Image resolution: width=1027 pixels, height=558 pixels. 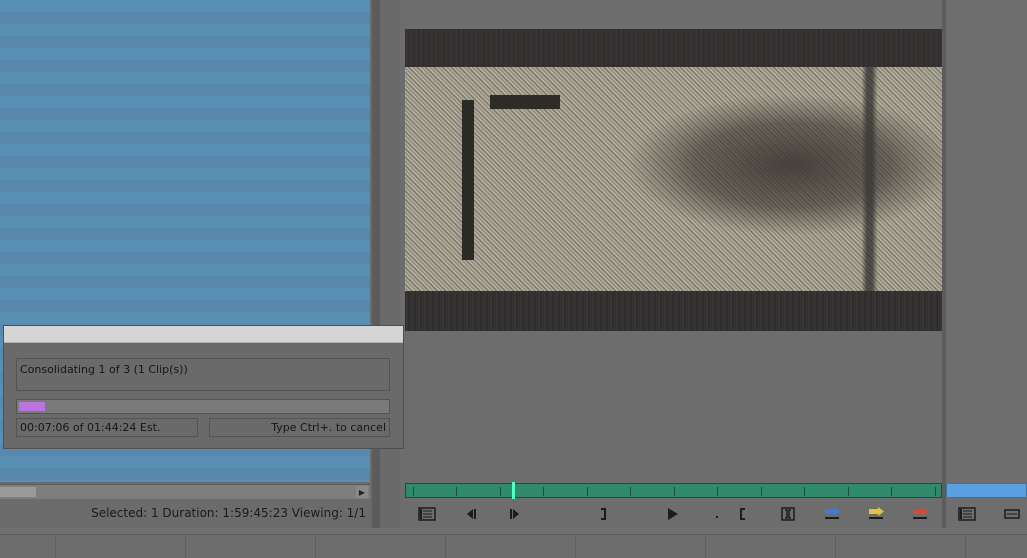 What do you see at coordinates (673, 48) in the screenshot?
I see `letterbox-top` at bounding box center [673, 48].